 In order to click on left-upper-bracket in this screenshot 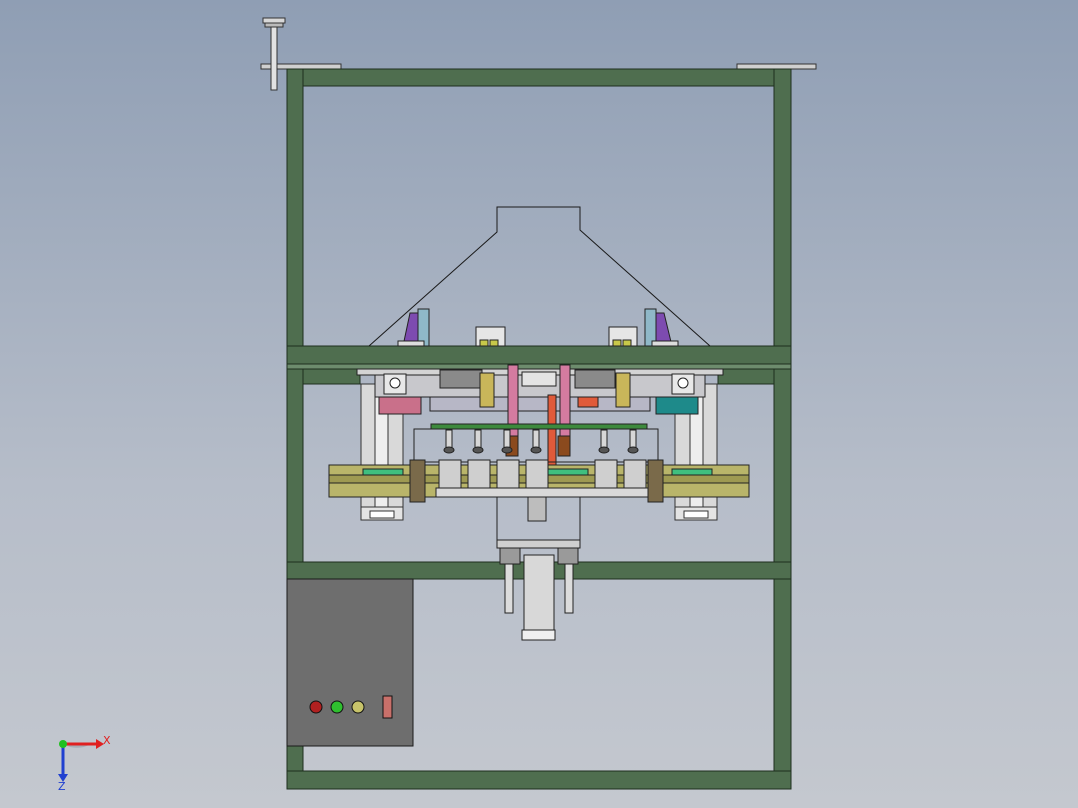, I will do `click(413, 327)`.